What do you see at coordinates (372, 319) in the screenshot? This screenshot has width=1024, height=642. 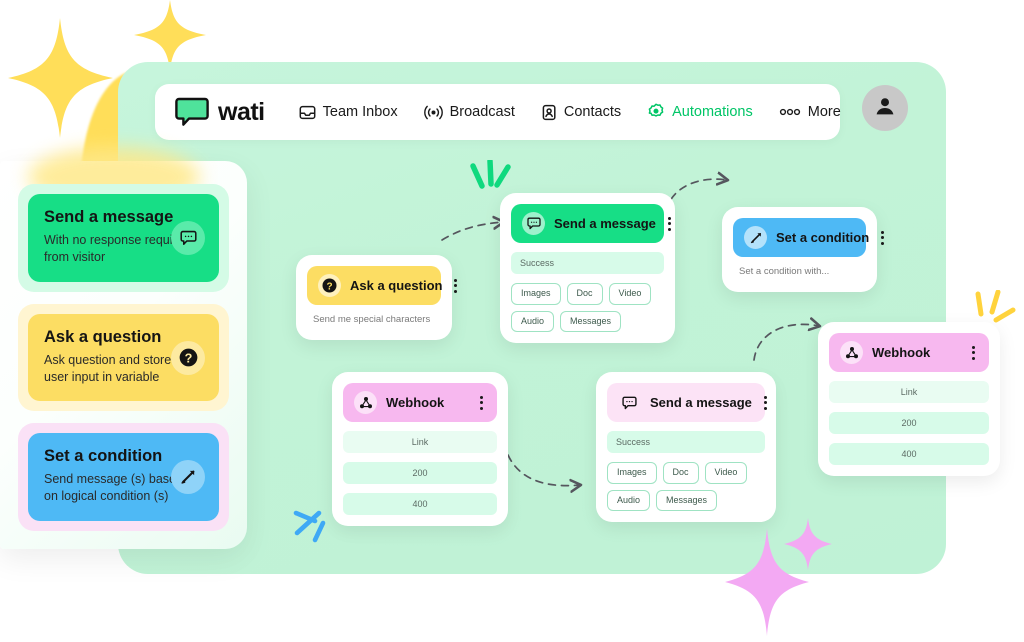 I see `node-subtext-ask-question: Send me special characters` at bounding box center [372, 319].